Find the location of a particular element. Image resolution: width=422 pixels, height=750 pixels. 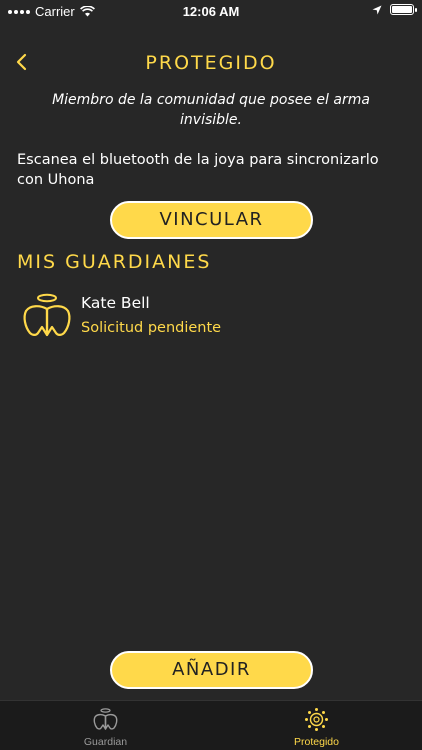

guardian-status: Solicitud pendiente is located at coordinates (151, 328).